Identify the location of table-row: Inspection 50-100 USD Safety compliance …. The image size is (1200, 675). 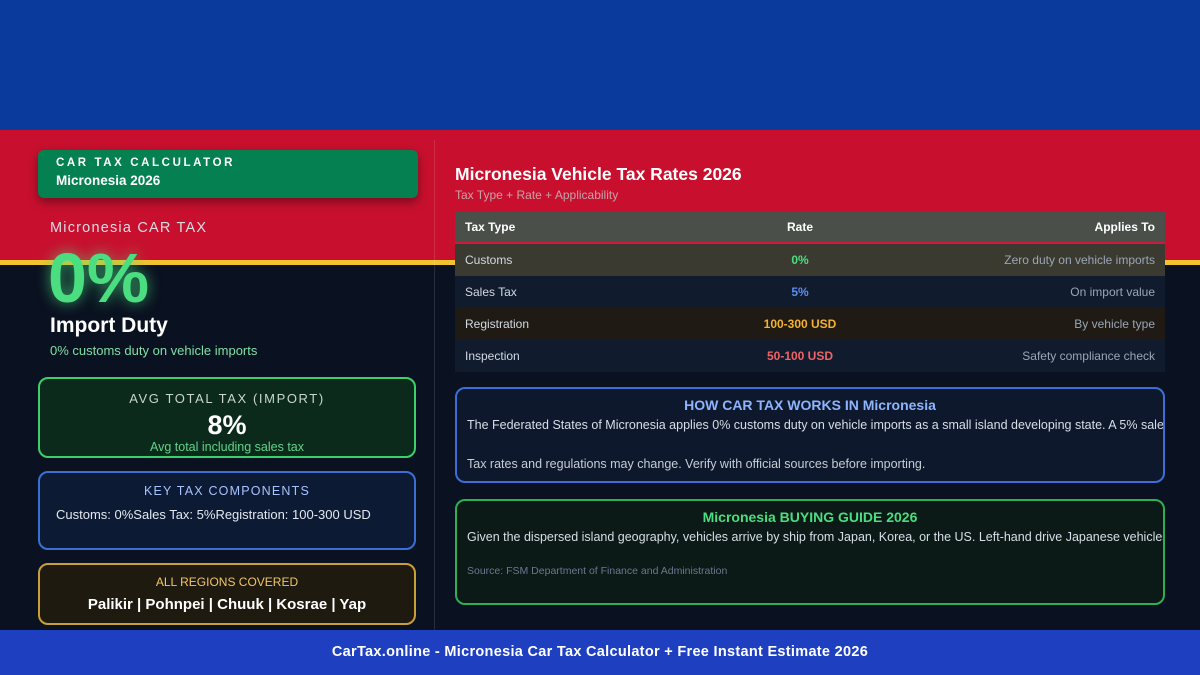
(810, 356).